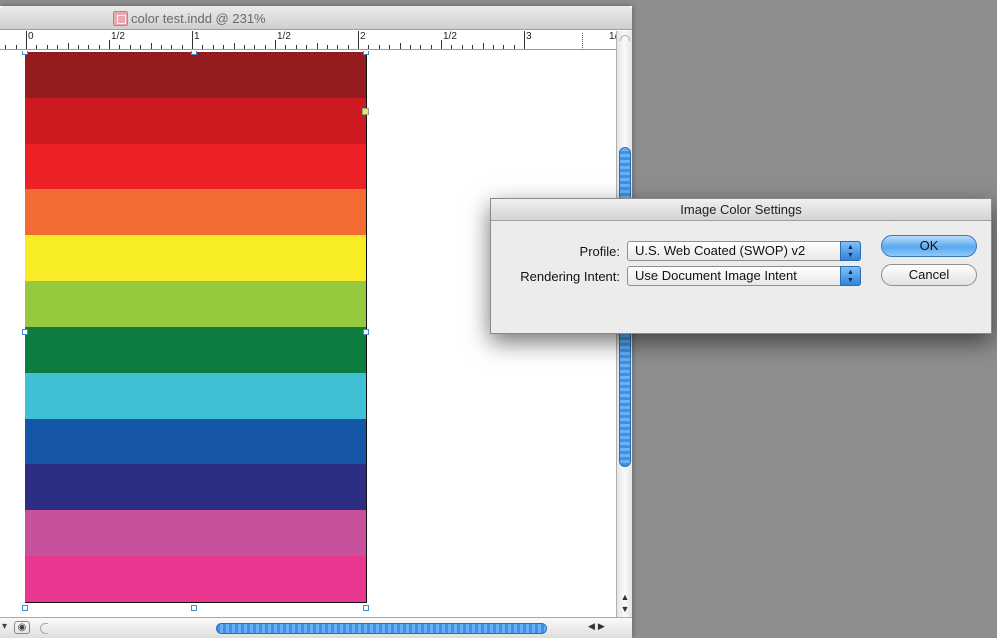  I want to click on profile-row: Profile: U.S. Web Coated (SWOP) v2 ▲ ▼, so click(676, 251).